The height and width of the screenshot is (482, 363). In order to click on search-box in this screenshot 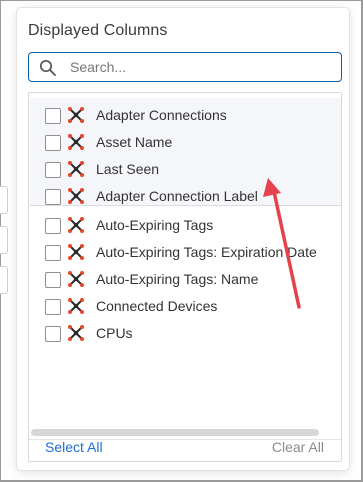, I will do `click(185, 67)`.